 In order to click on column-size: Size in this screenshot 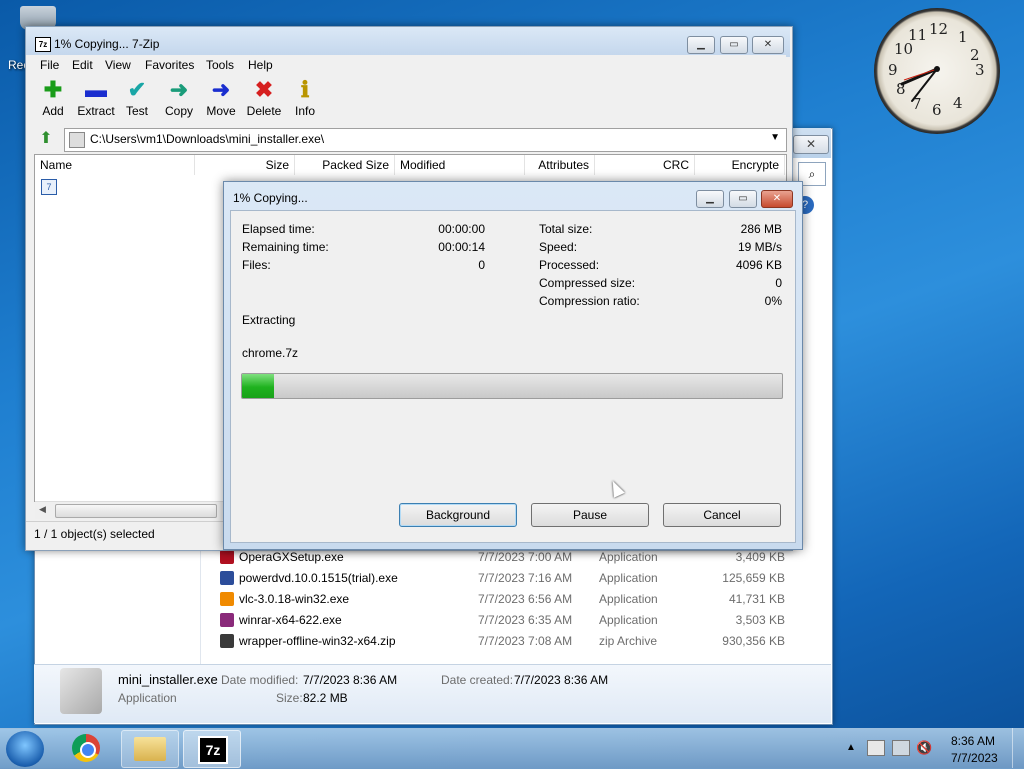, I will do `click(245, 165)`.